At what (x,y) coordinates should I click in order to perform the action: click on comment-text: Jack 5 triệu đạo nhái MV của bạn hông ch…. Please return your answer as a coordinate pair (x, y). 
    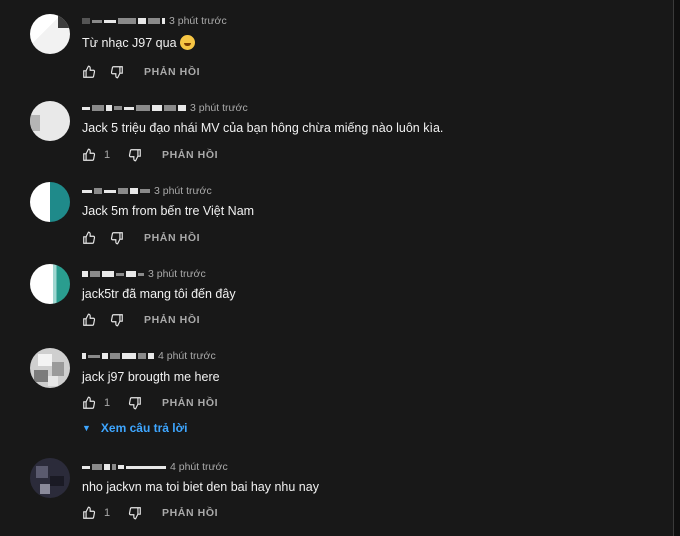
    Looking at the image, I should click on (263, 128).